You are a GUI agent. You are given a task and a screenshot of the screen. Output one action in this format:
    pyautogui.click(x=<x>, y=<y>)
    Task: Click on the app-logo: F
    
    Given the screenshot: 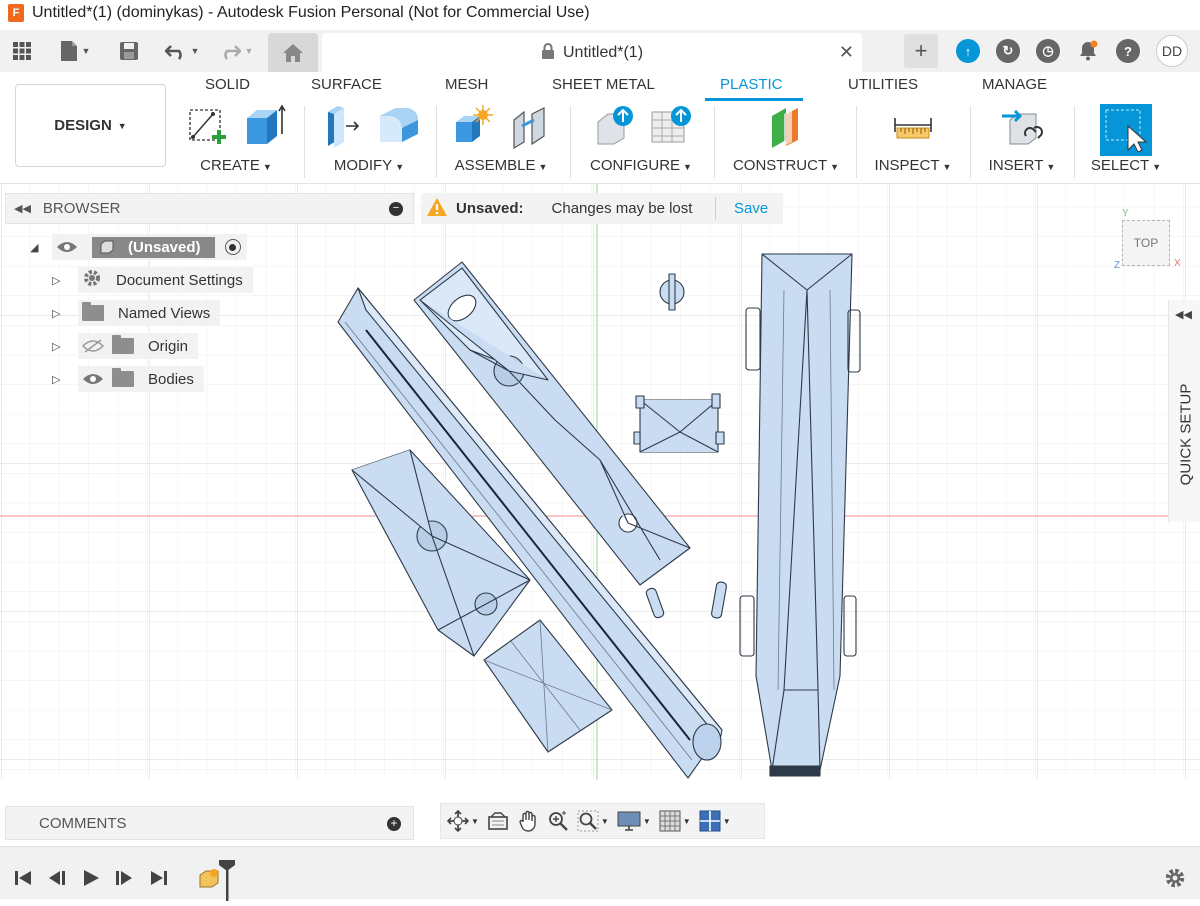 What is the action you would take?
    pyautogui.click(x=16, y=13)
    